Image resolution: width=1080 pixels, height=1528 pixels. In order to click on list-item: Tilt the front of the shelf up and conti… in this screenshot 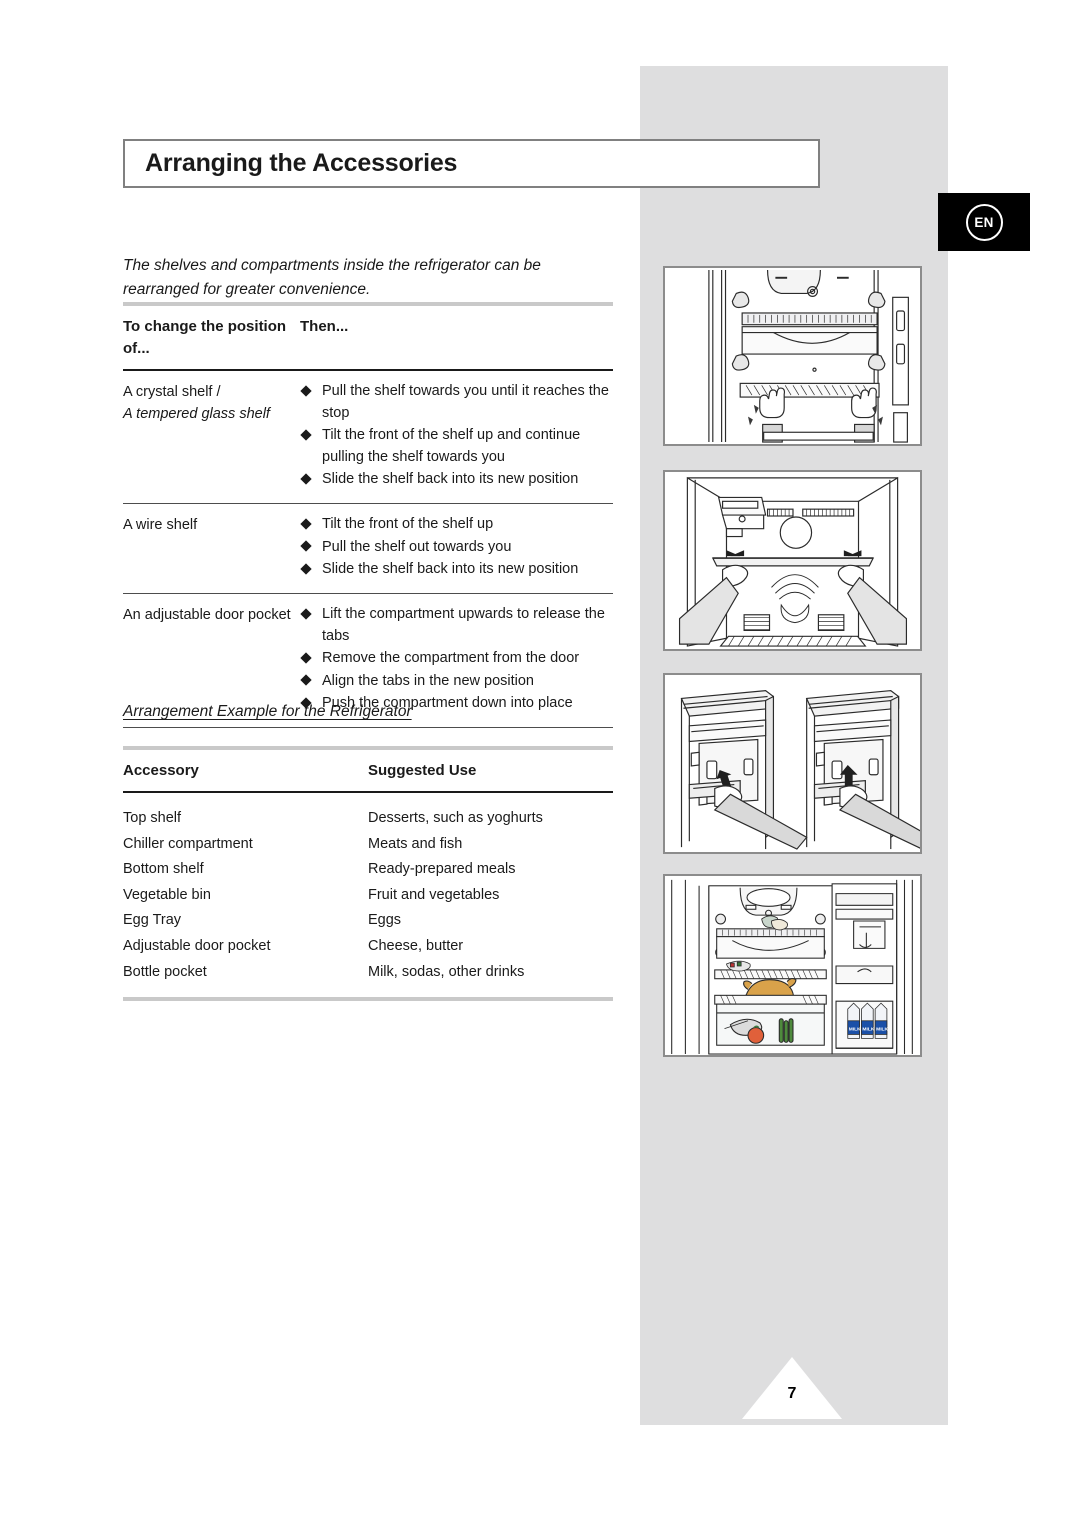, I will do `click(456, 446)`.